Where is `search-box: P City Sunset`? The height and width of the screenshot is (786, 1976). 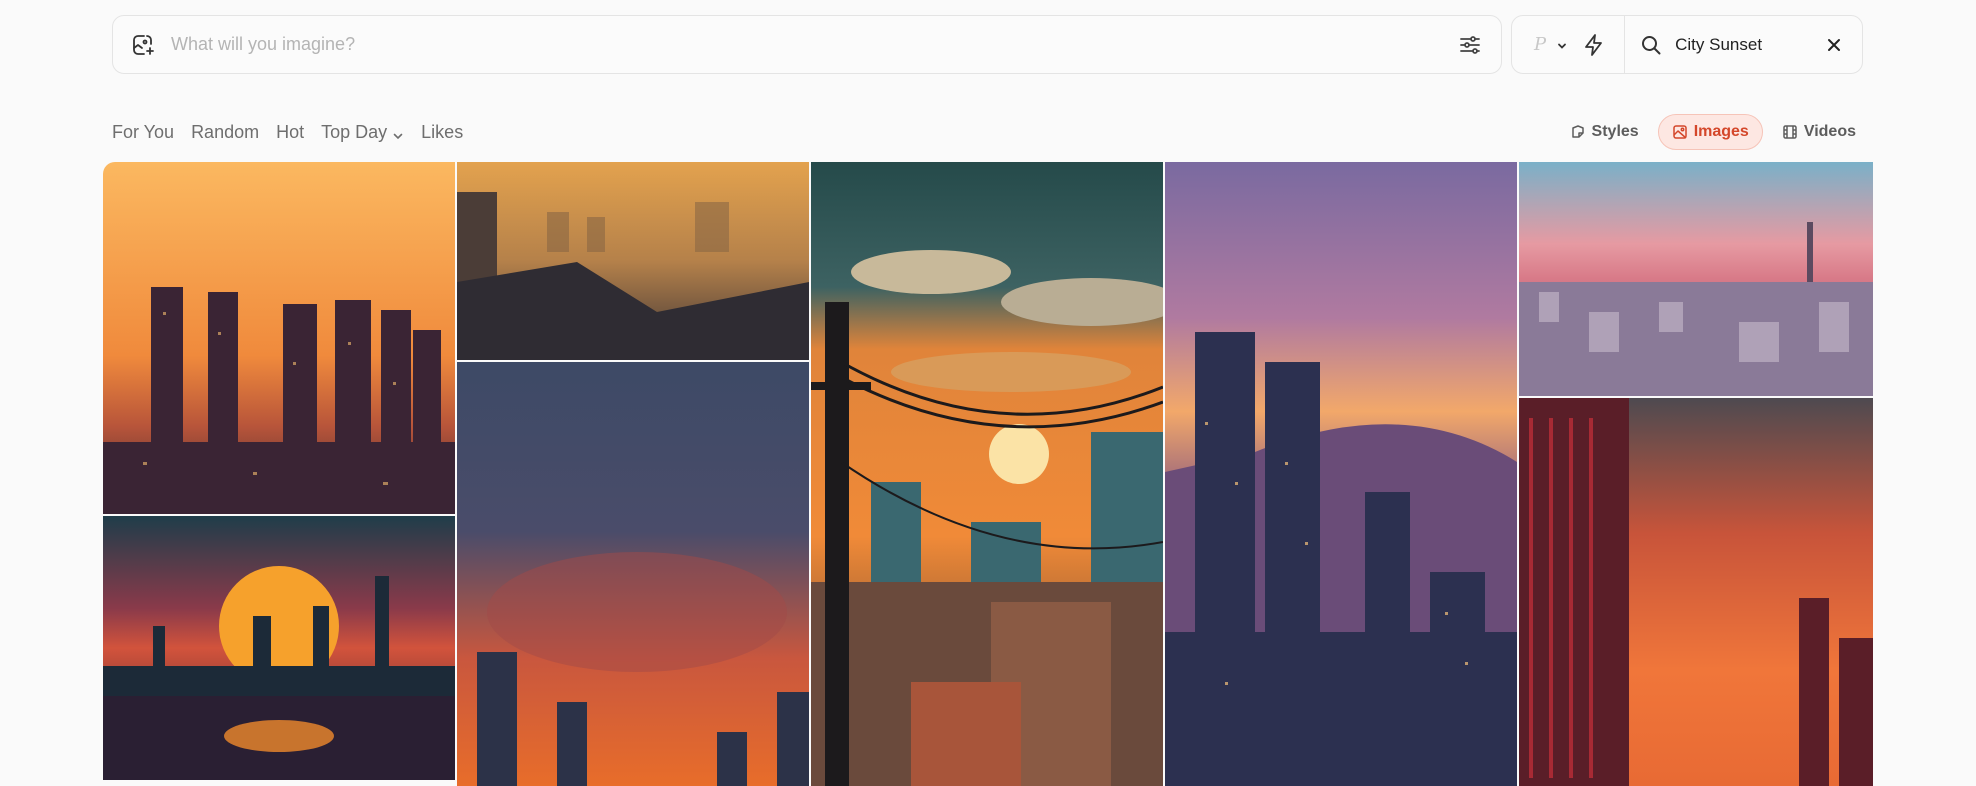
search-box: P City Sunset is located at coordinates (1687, 44).